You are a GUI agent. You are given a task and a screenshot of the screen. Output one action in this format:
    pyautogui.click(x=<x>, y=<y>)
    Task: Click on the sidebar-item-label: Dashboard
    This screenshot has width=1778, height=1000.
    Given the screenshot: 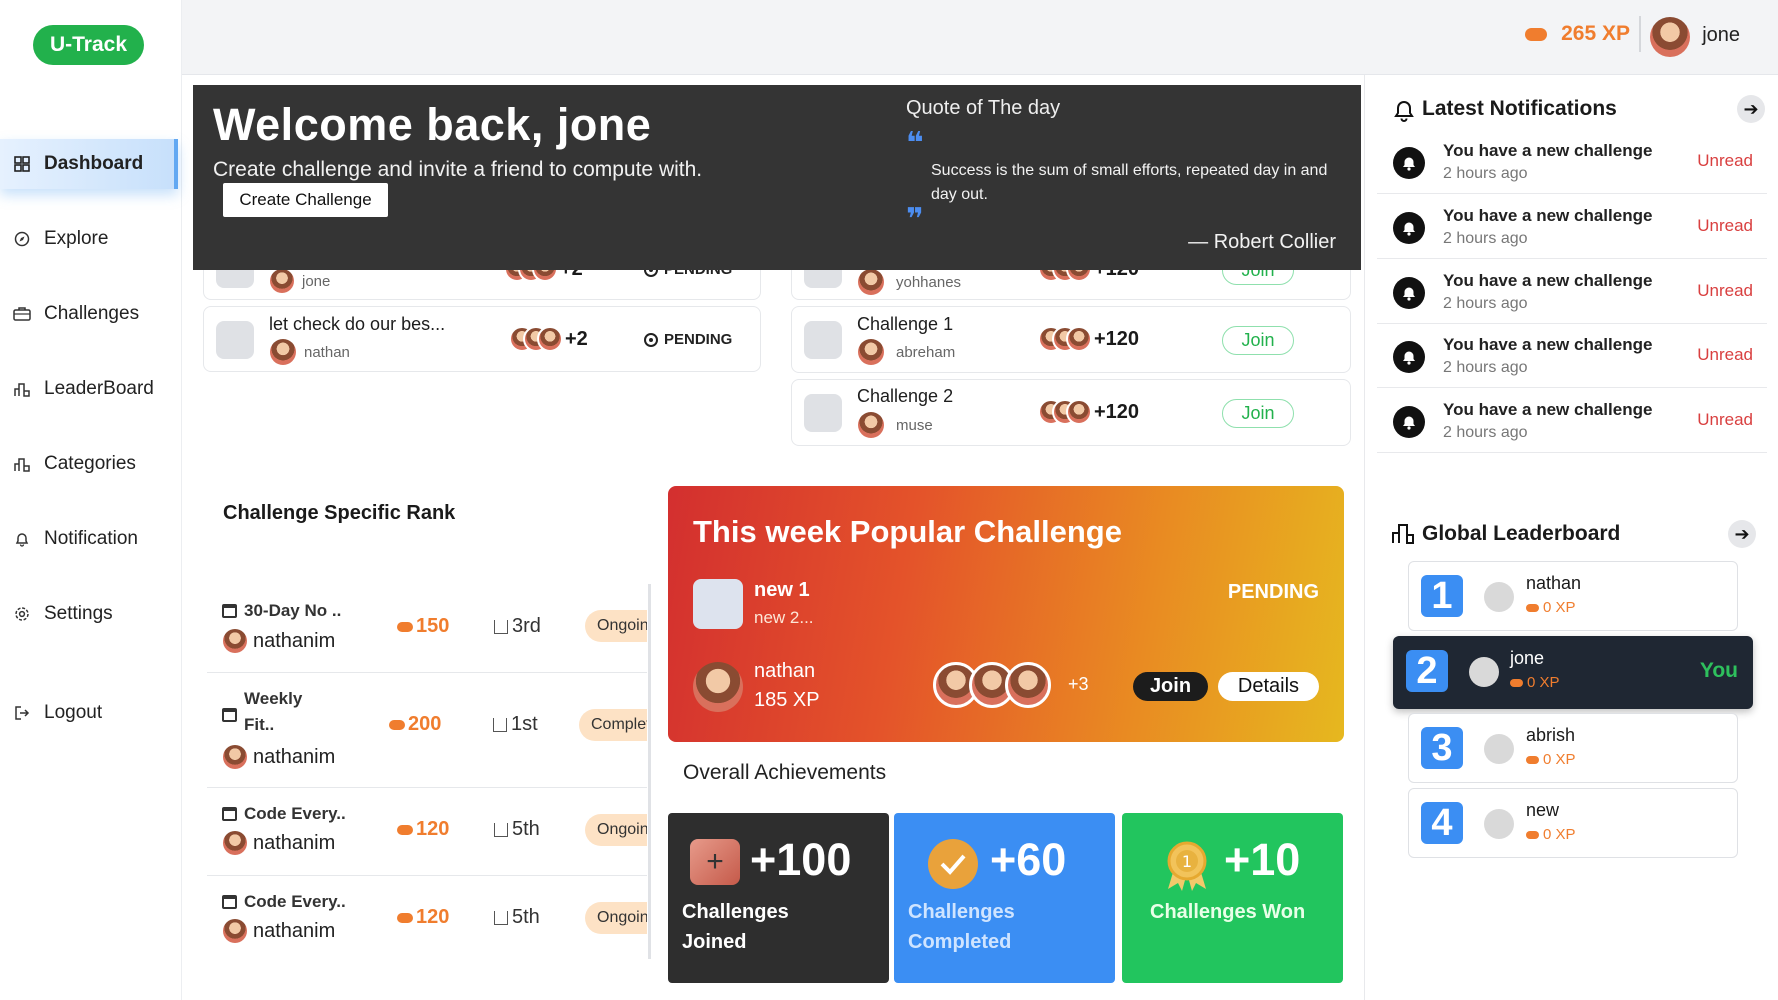 What is the action you would take?
    pyautogui.click(x=94, y=163)
    